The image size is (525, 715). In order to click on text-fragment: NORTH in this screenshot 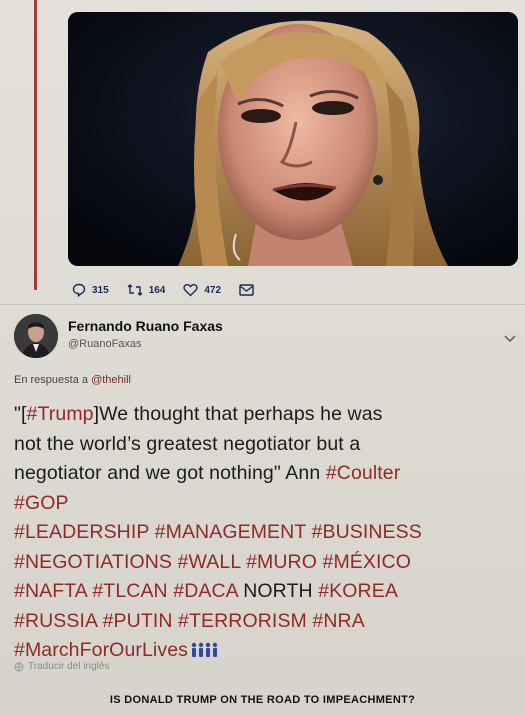, I will do `click(278, 591)`.